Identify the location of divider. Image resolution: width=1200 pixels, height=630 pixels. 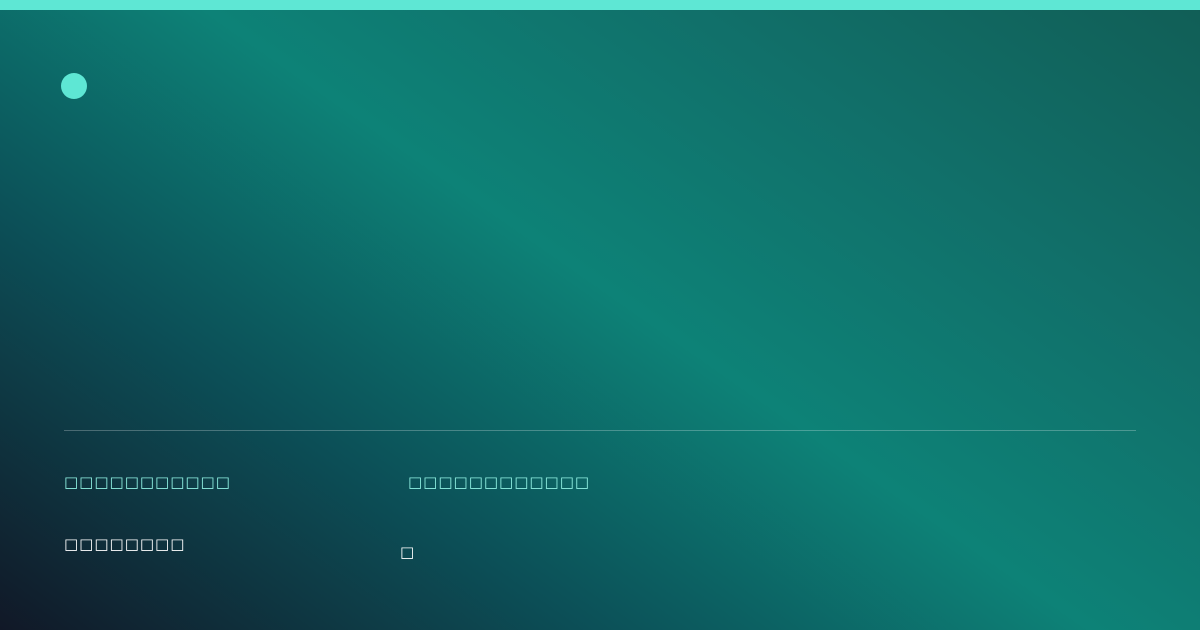
(600, 430).